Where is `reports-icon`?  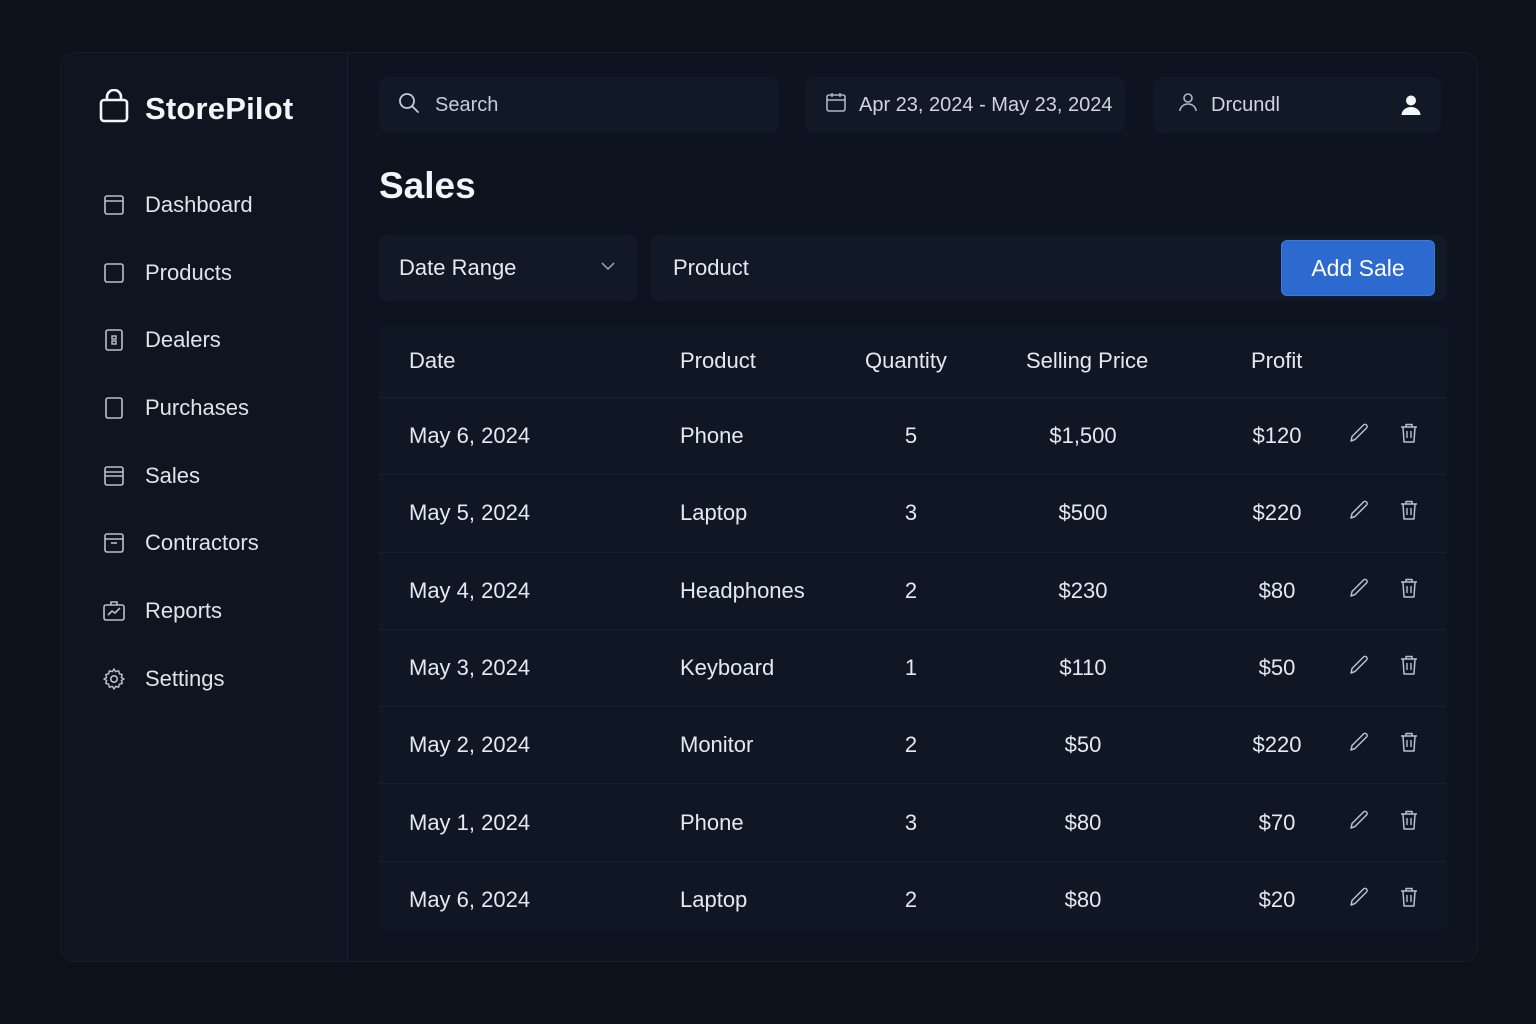
reports-icon is located at coordinates (114, 611).